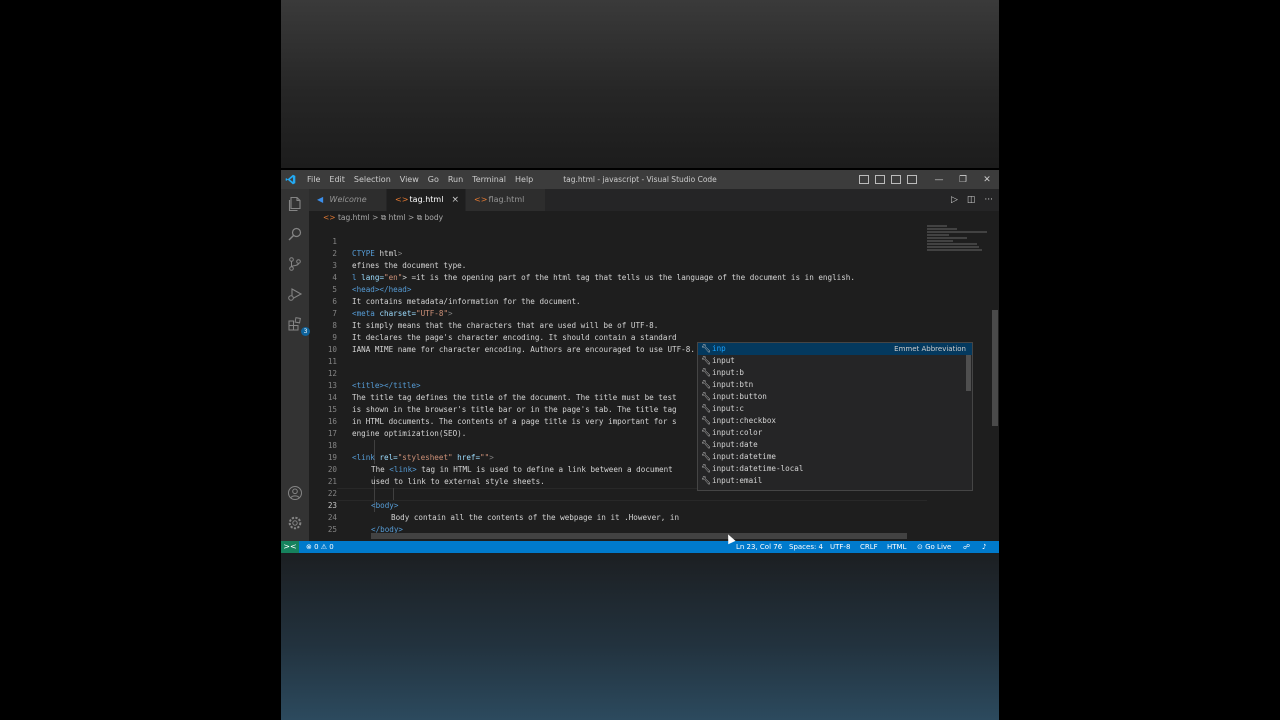 The height and width of the screenshot is (720, 1280). What do you see at coordinates (835, 397) in the screenshot?
I see `suggestion-item: 🔧︎ input:button` at bounding box center [835, 397].